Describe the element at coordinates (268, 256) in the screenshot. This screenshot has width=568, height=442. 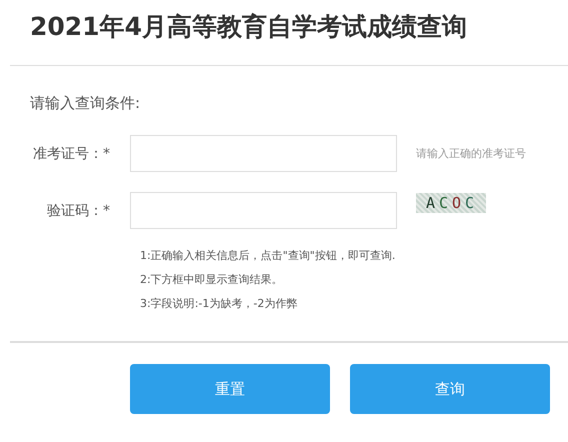
I see `note-text: 1:正确输入相关信息后，点击"查询"按钮，即可查询.` at that location.